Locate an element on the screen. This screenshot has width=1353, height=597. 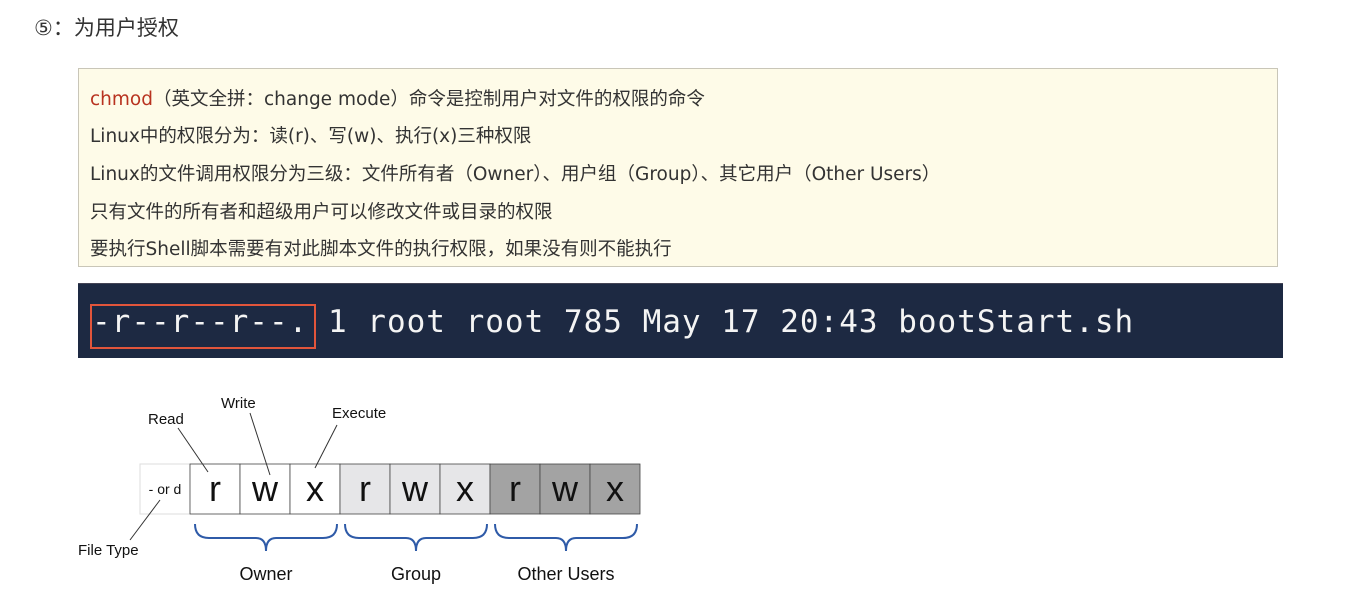
note-line-1: chmod（英文全拼：change mode）命令是控制用户对文件的权限的命令 is located at coordinates (397, 98).